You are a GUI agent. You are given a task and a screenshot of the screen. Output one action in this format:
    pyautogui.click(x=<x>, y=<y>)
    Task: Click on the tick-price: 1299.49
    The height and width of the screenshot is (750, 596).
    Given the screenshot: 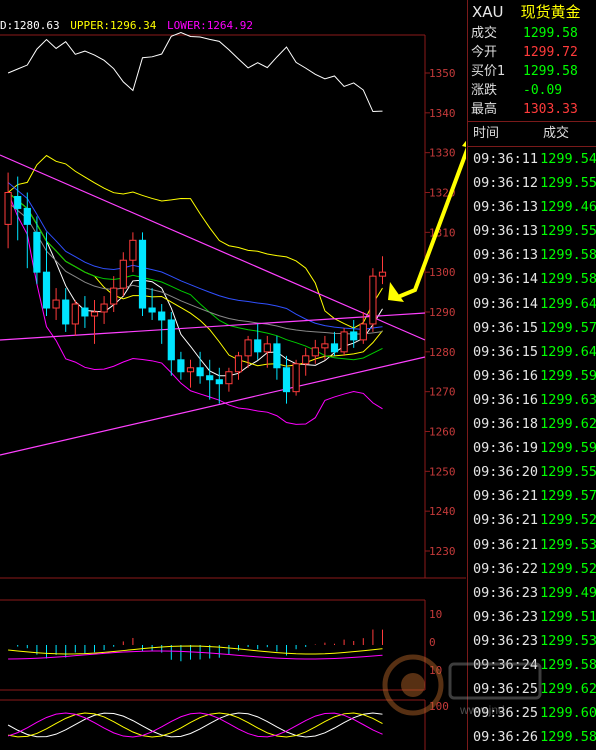 What is the action you would take?
    pyautogui.click(x=568, y=592)
    